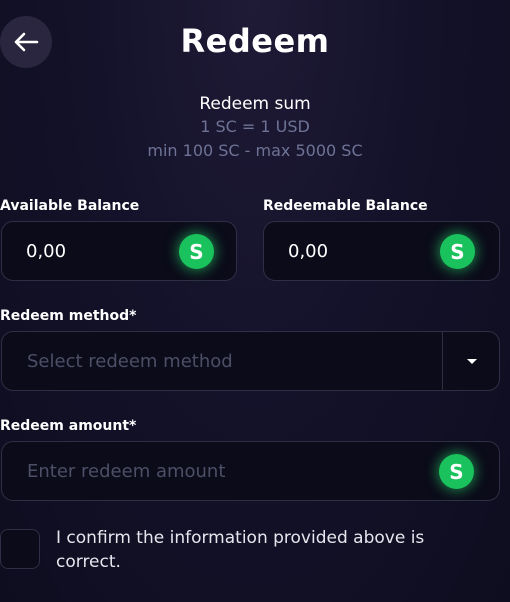 The width and height of the screenshot is (510, 602). What do you see at coordinates (20, 549) in the screenshot?
I see `confirm-checkbox` at bounding box center [20, 549].